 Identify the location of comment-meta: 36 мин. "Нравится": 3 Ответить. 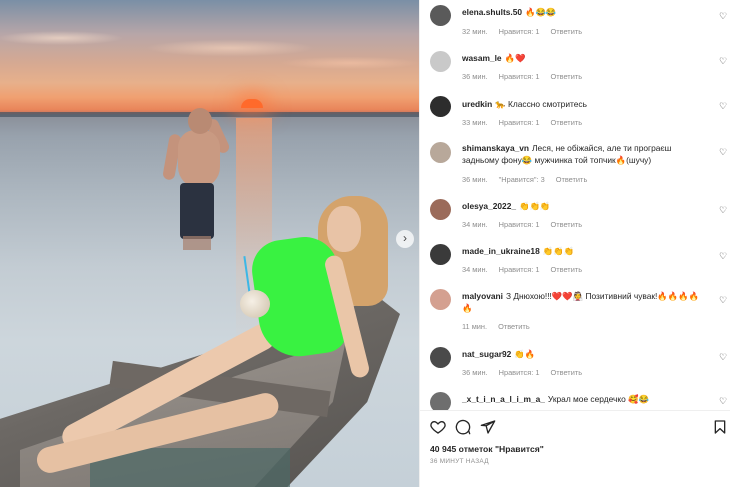
(530, 179).